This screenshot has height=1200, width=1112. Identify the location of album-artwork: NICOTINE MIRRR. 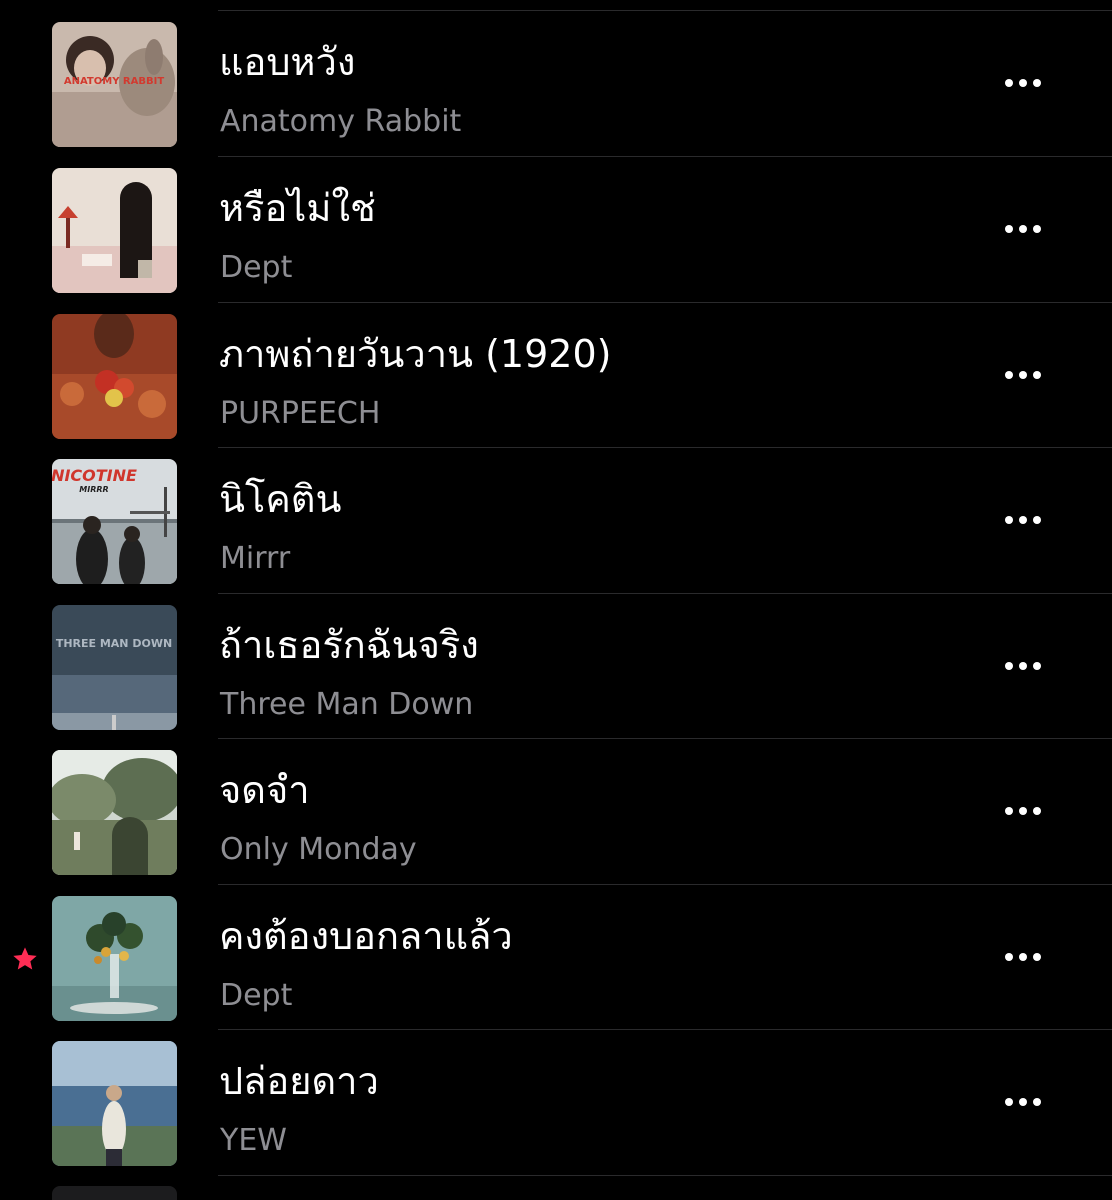
(114, 521).